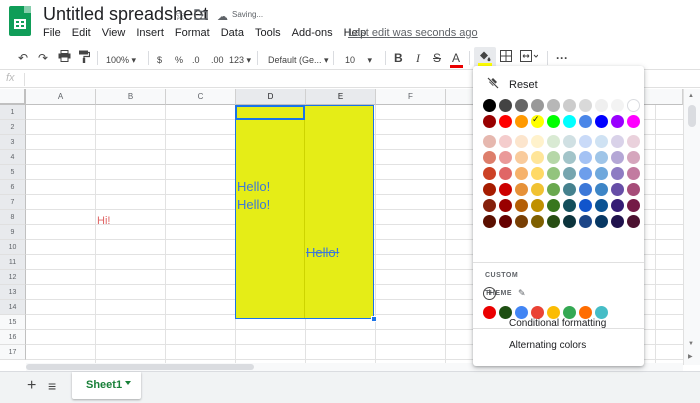  Describe the element at coordinates (253, 186) in the screenshot. I see `cell-D6: Hello!` at that location.